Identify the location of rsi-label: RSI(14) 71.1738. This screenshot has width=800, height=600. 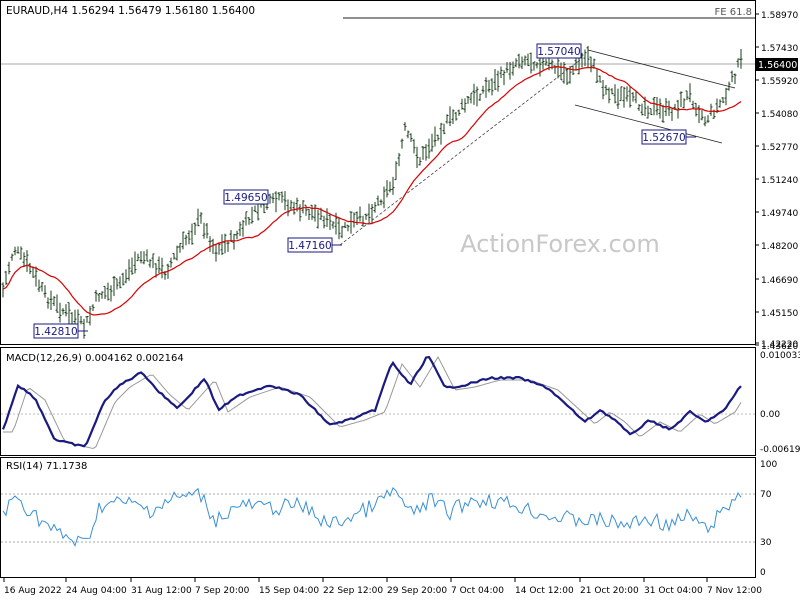
(46, 466).